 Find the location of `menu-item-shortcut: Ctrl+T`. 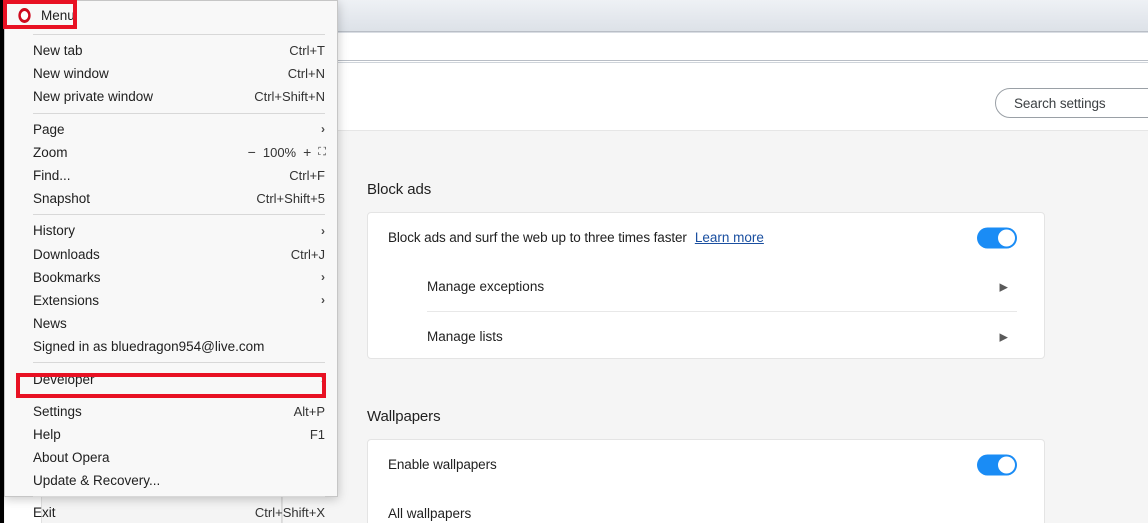

menu-item-shortcut: Ctrl+T is located at coordinates (307, 51).